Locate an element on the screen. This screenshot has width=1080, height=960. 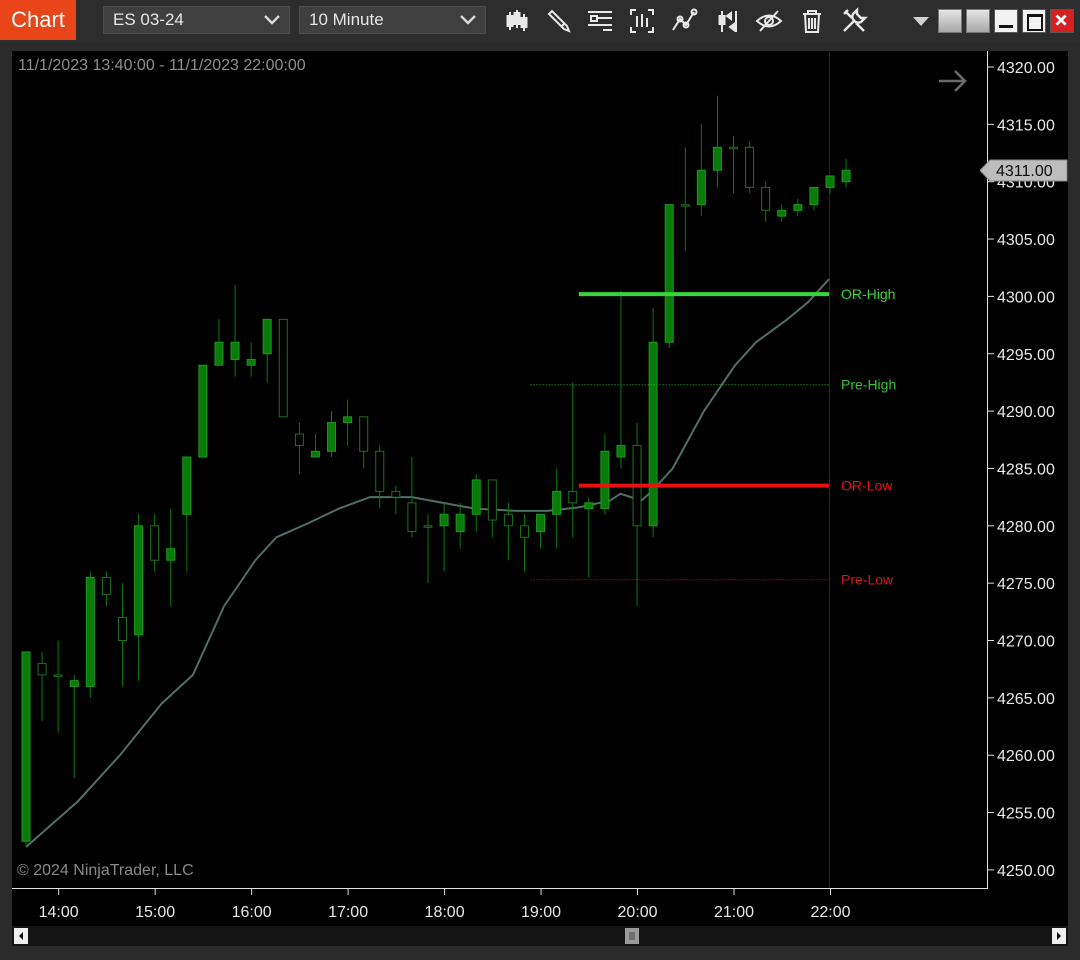
strategies-icon is located at coordinates (727, 21).